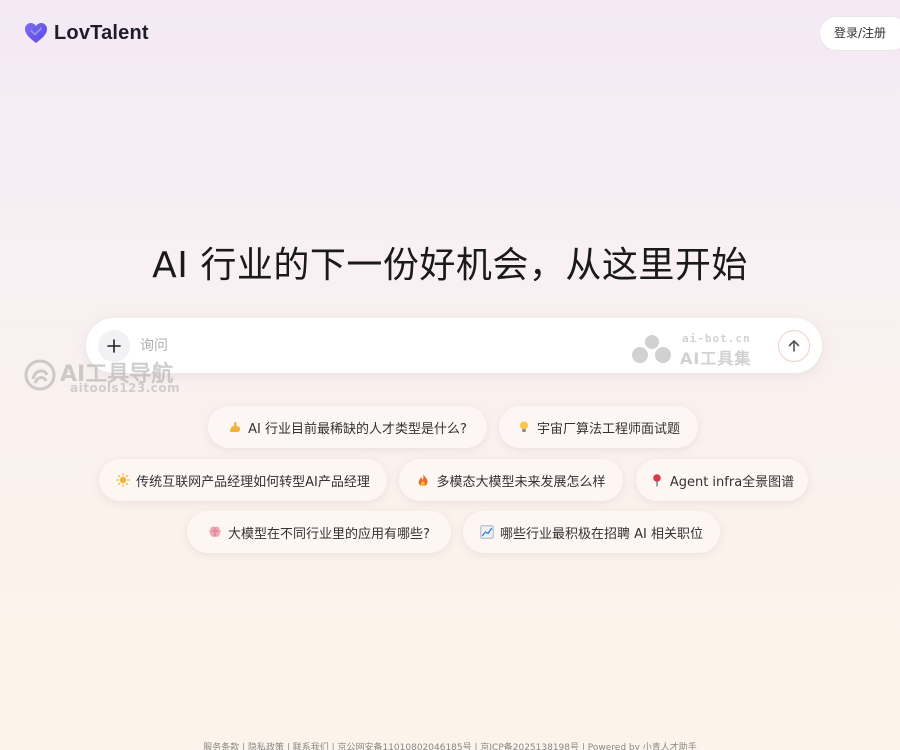  I want to click on plus-icon, so click(114, 346).